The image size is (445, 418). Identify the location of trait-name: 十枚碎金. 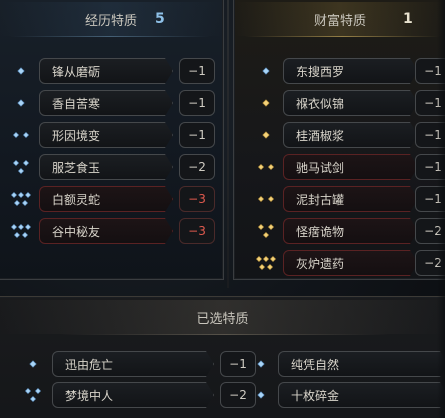
(315, 395).